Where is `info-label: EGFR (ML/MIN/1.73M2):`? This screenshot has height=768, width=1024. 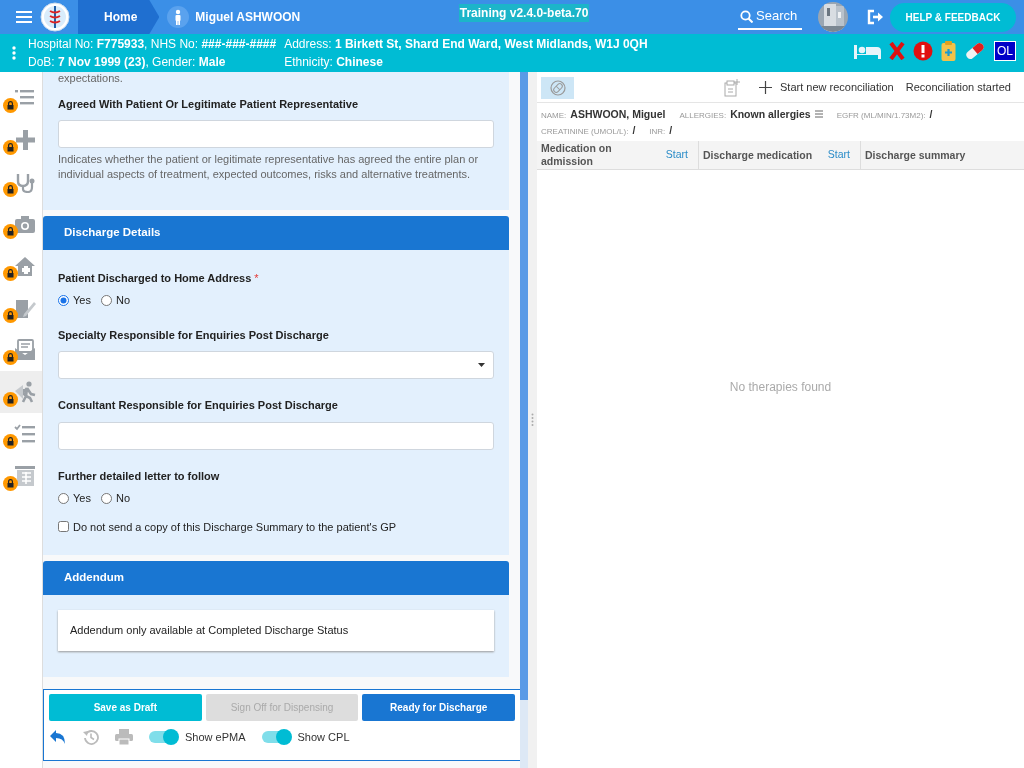
info-label: EGFR (ML/MIN/1.73M2): is located at coordinates (881, 116).